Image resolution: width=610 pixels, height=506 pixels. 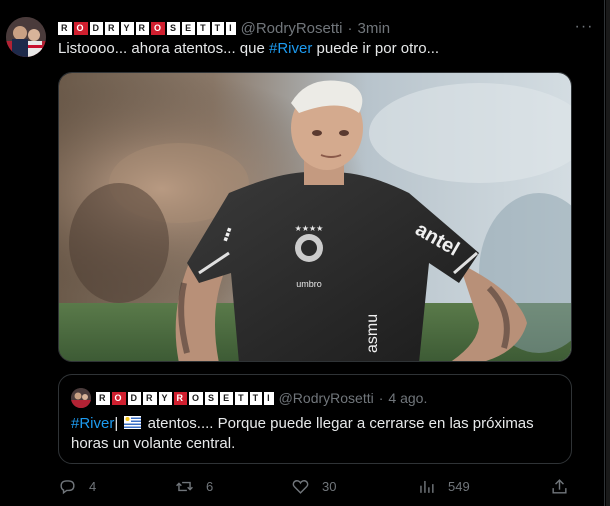 What do you see at coordinates (443, 486) in the screenshot?
I see `views-button: 549` at bounding box center [443, 486].